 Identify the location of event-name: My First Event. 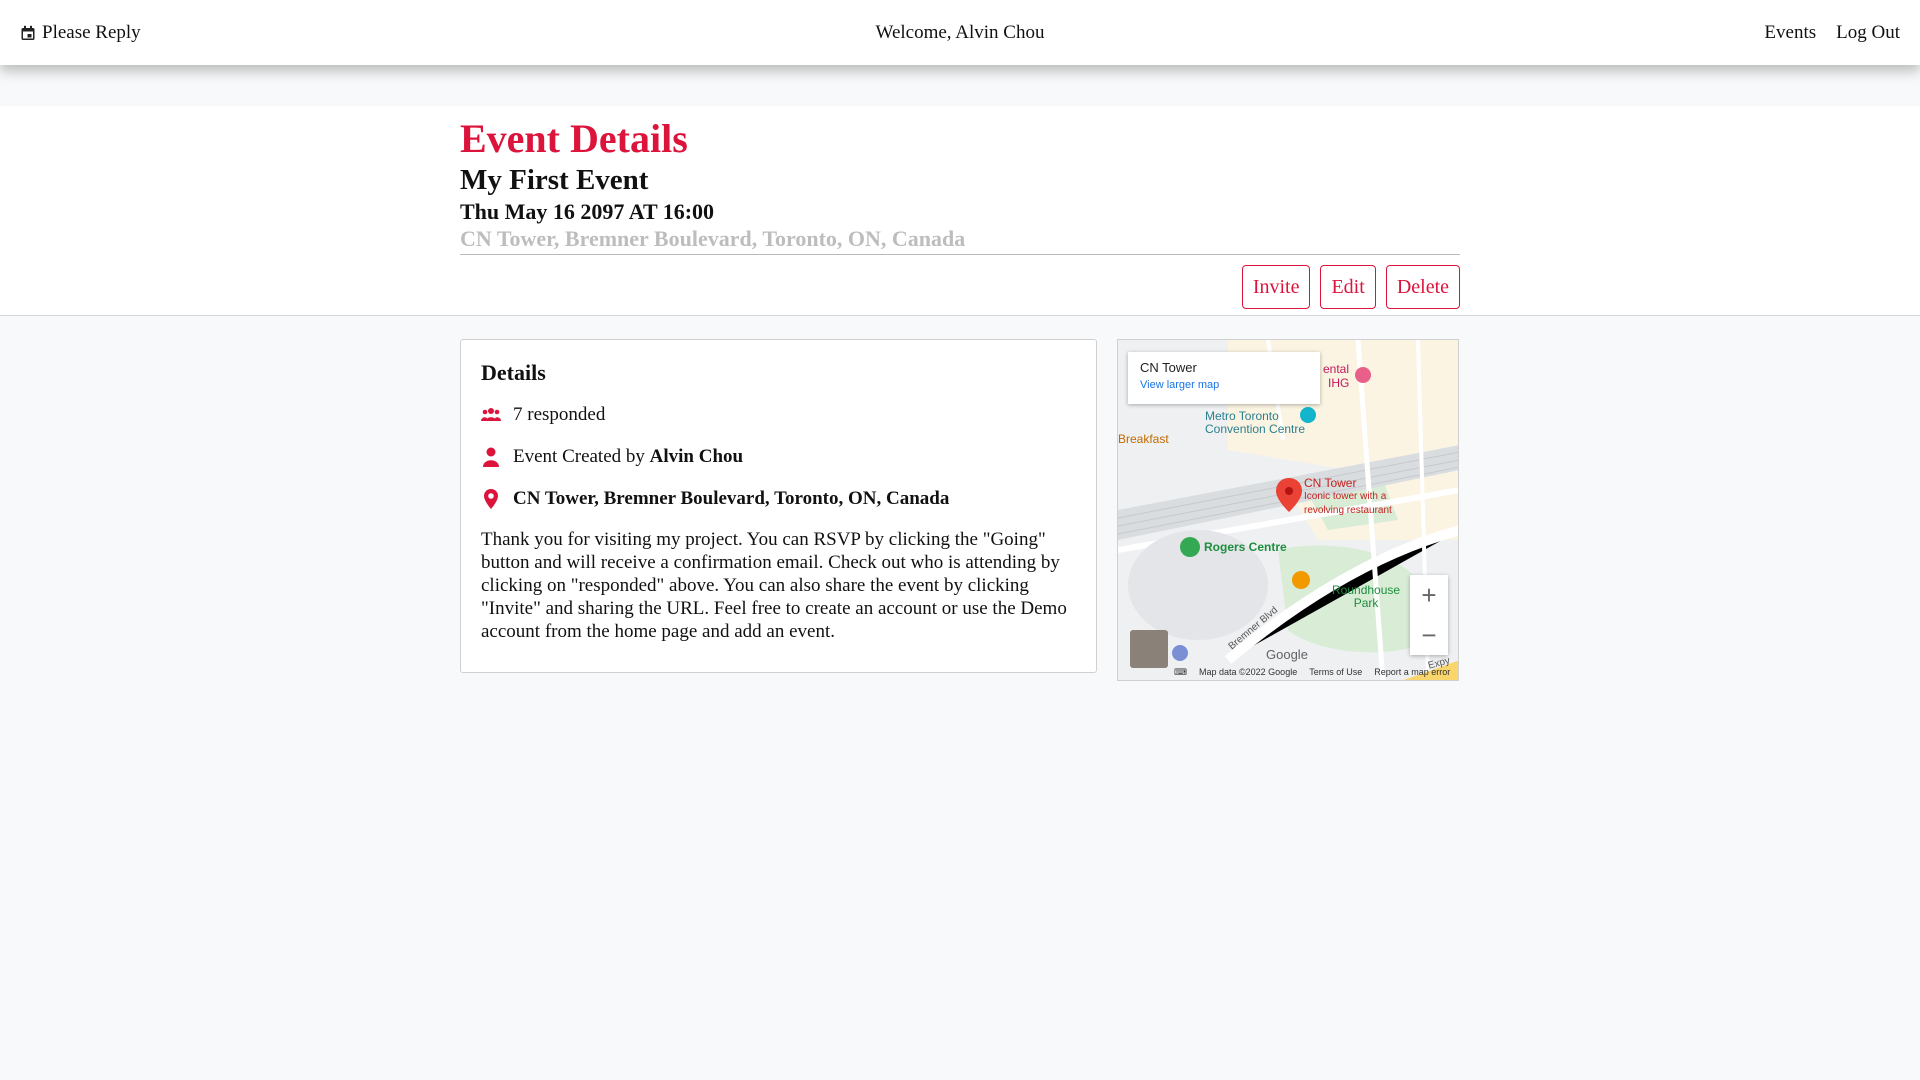
(554, 180).